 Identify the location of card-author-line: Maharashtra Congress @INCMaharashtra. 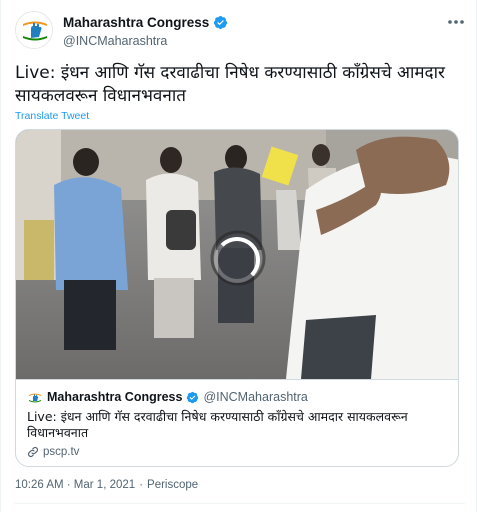
(177, 397).